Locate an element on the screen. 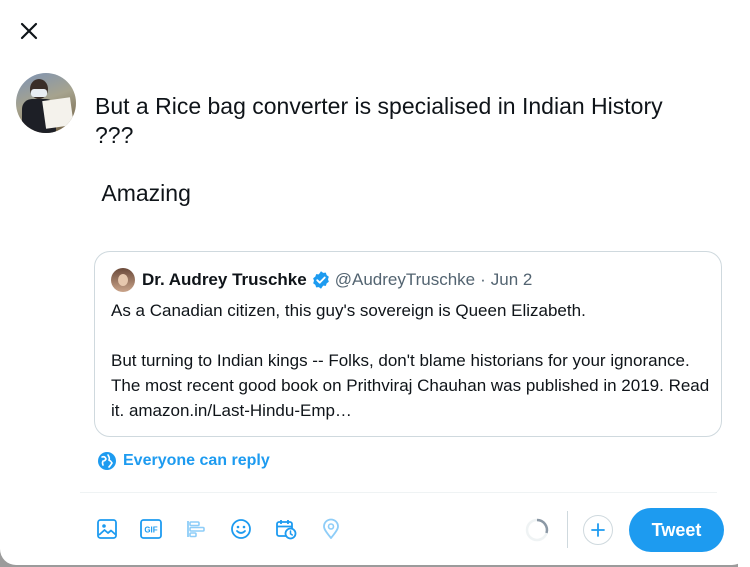 The height and width of the screenshot is (567, 750). close-icon is located at coordinates (29, 31).